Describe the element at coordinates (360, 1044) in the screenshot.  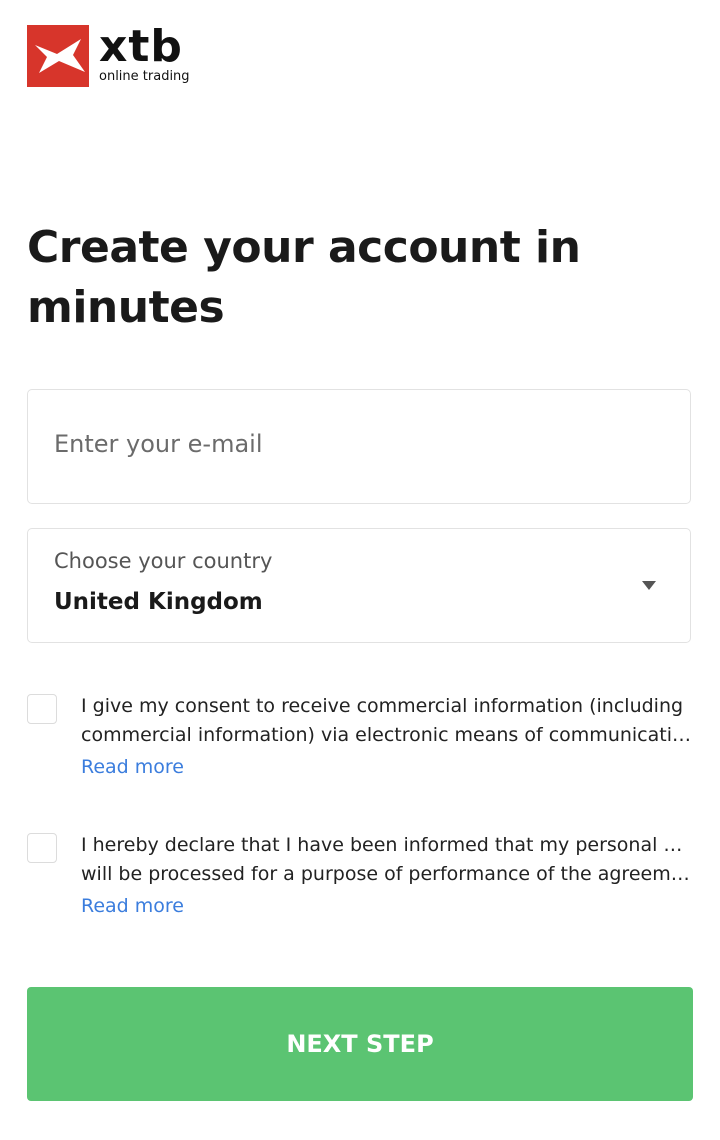
I see `next-step-button: NEXT STEP` at that location.